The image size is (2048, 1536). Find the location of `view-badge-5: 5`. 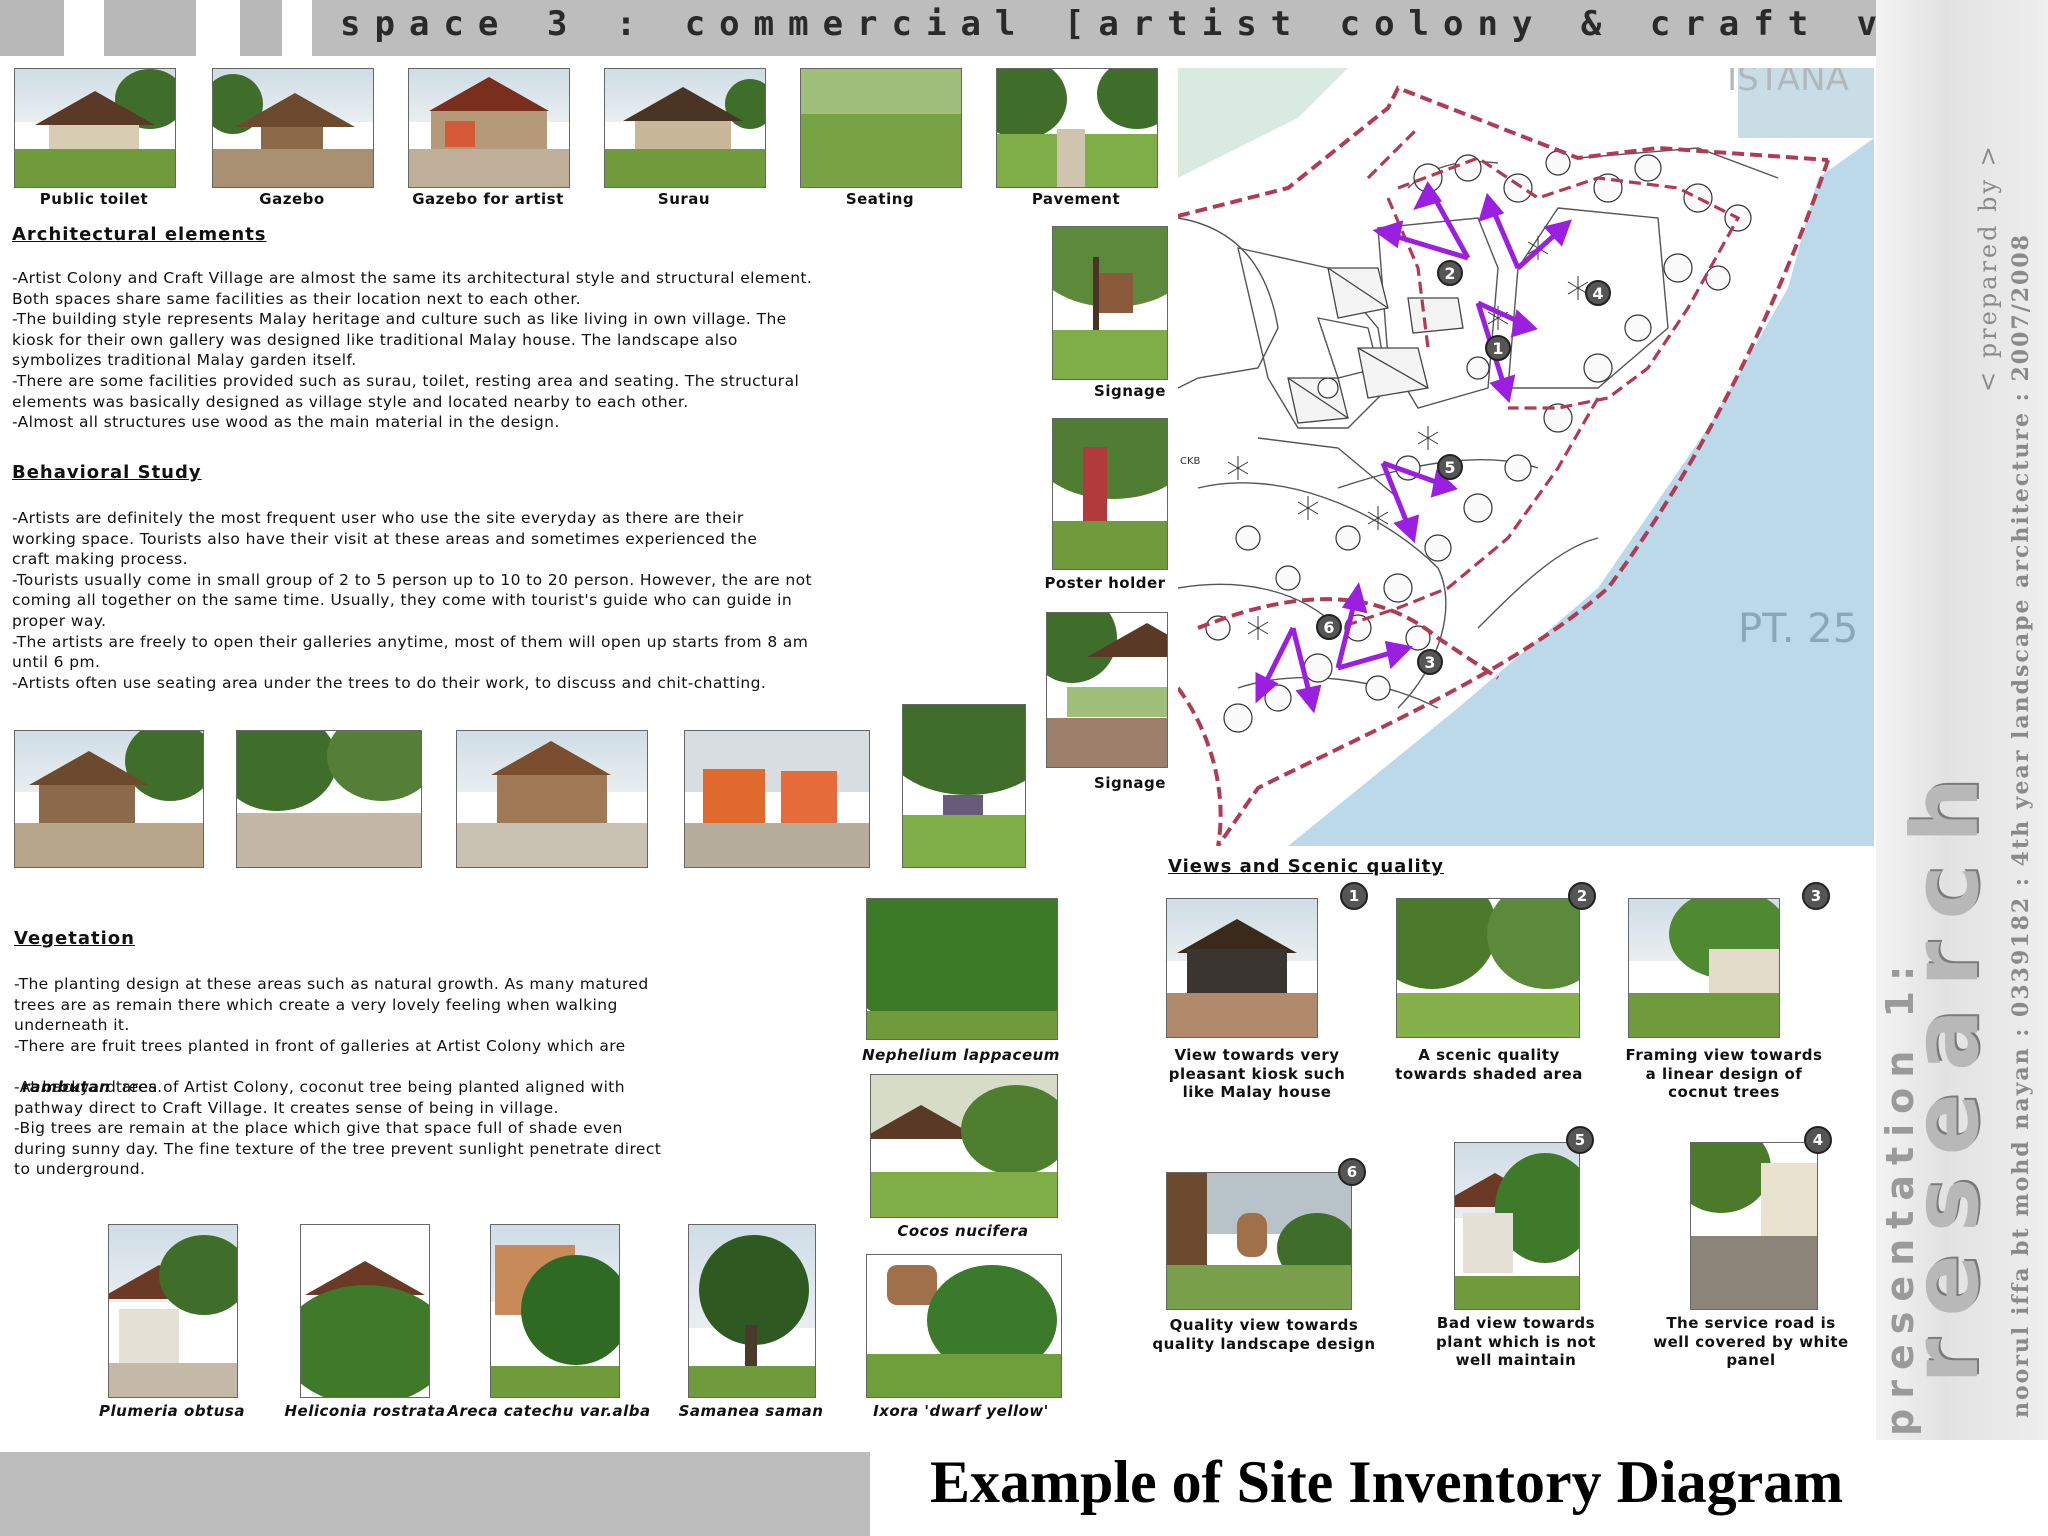

view-badge-5: 5 is located at coordinates (1580, 1140).